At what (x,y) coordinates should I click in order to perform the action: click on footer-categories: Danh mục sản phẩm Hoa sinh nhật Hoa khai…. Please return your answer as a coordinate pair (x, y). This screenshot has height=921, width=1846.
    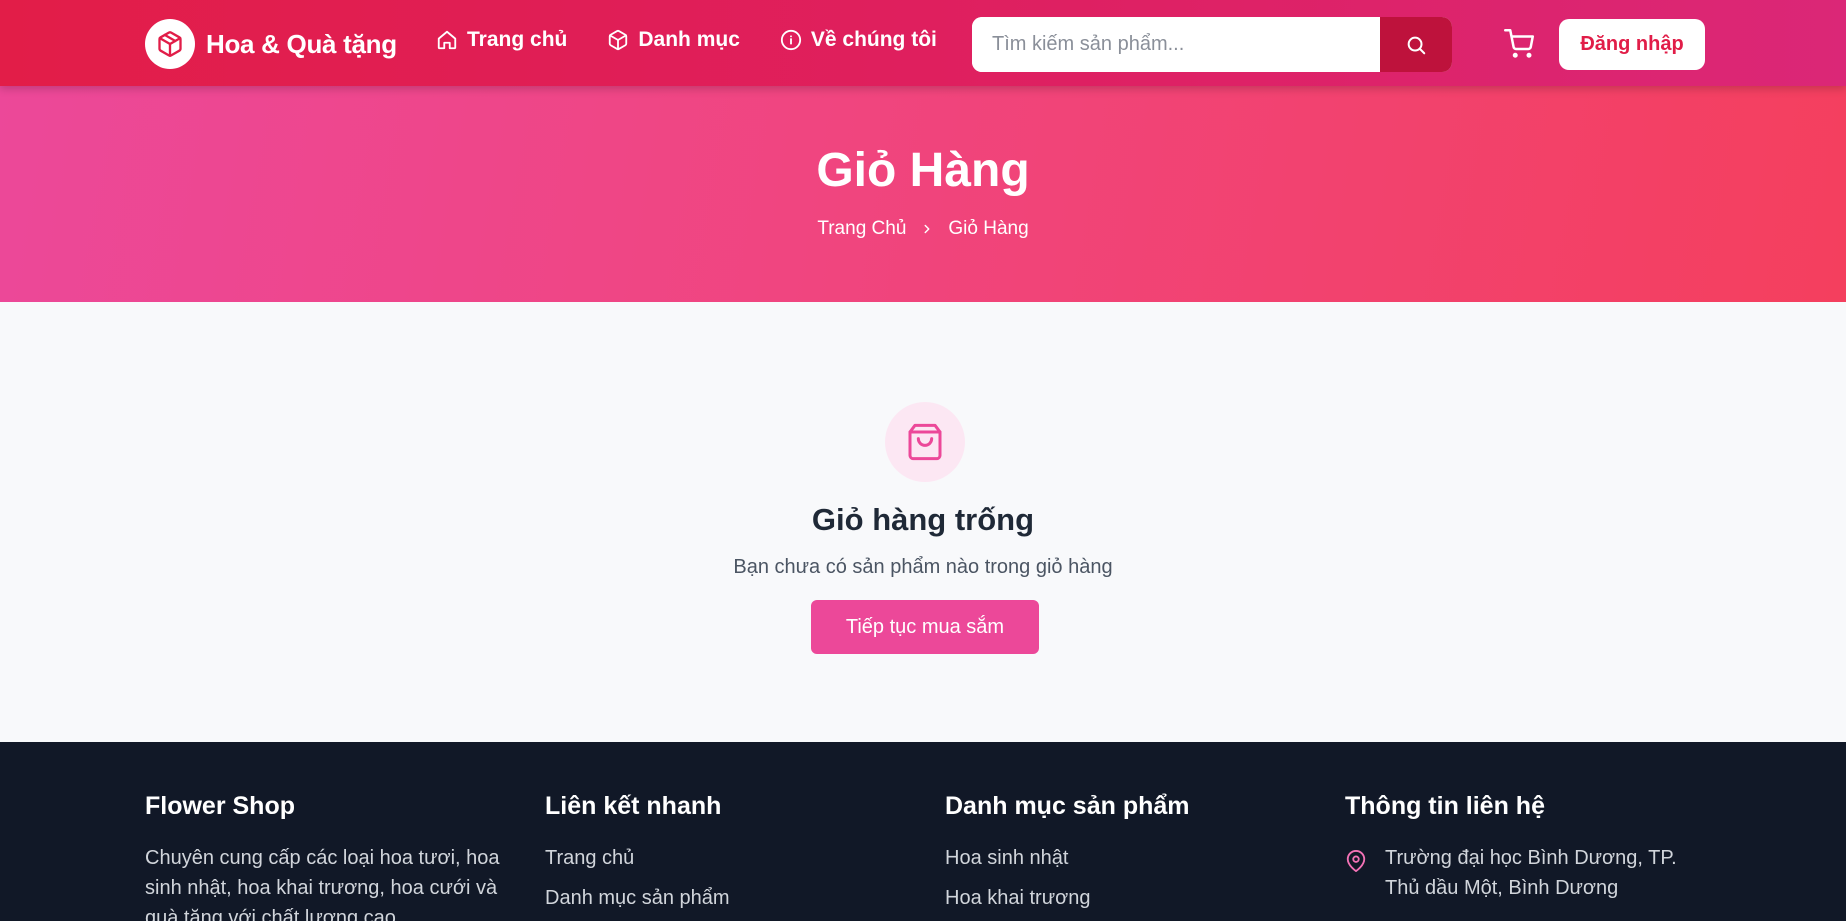
    Looking at the image, I should click on (1125, 856).